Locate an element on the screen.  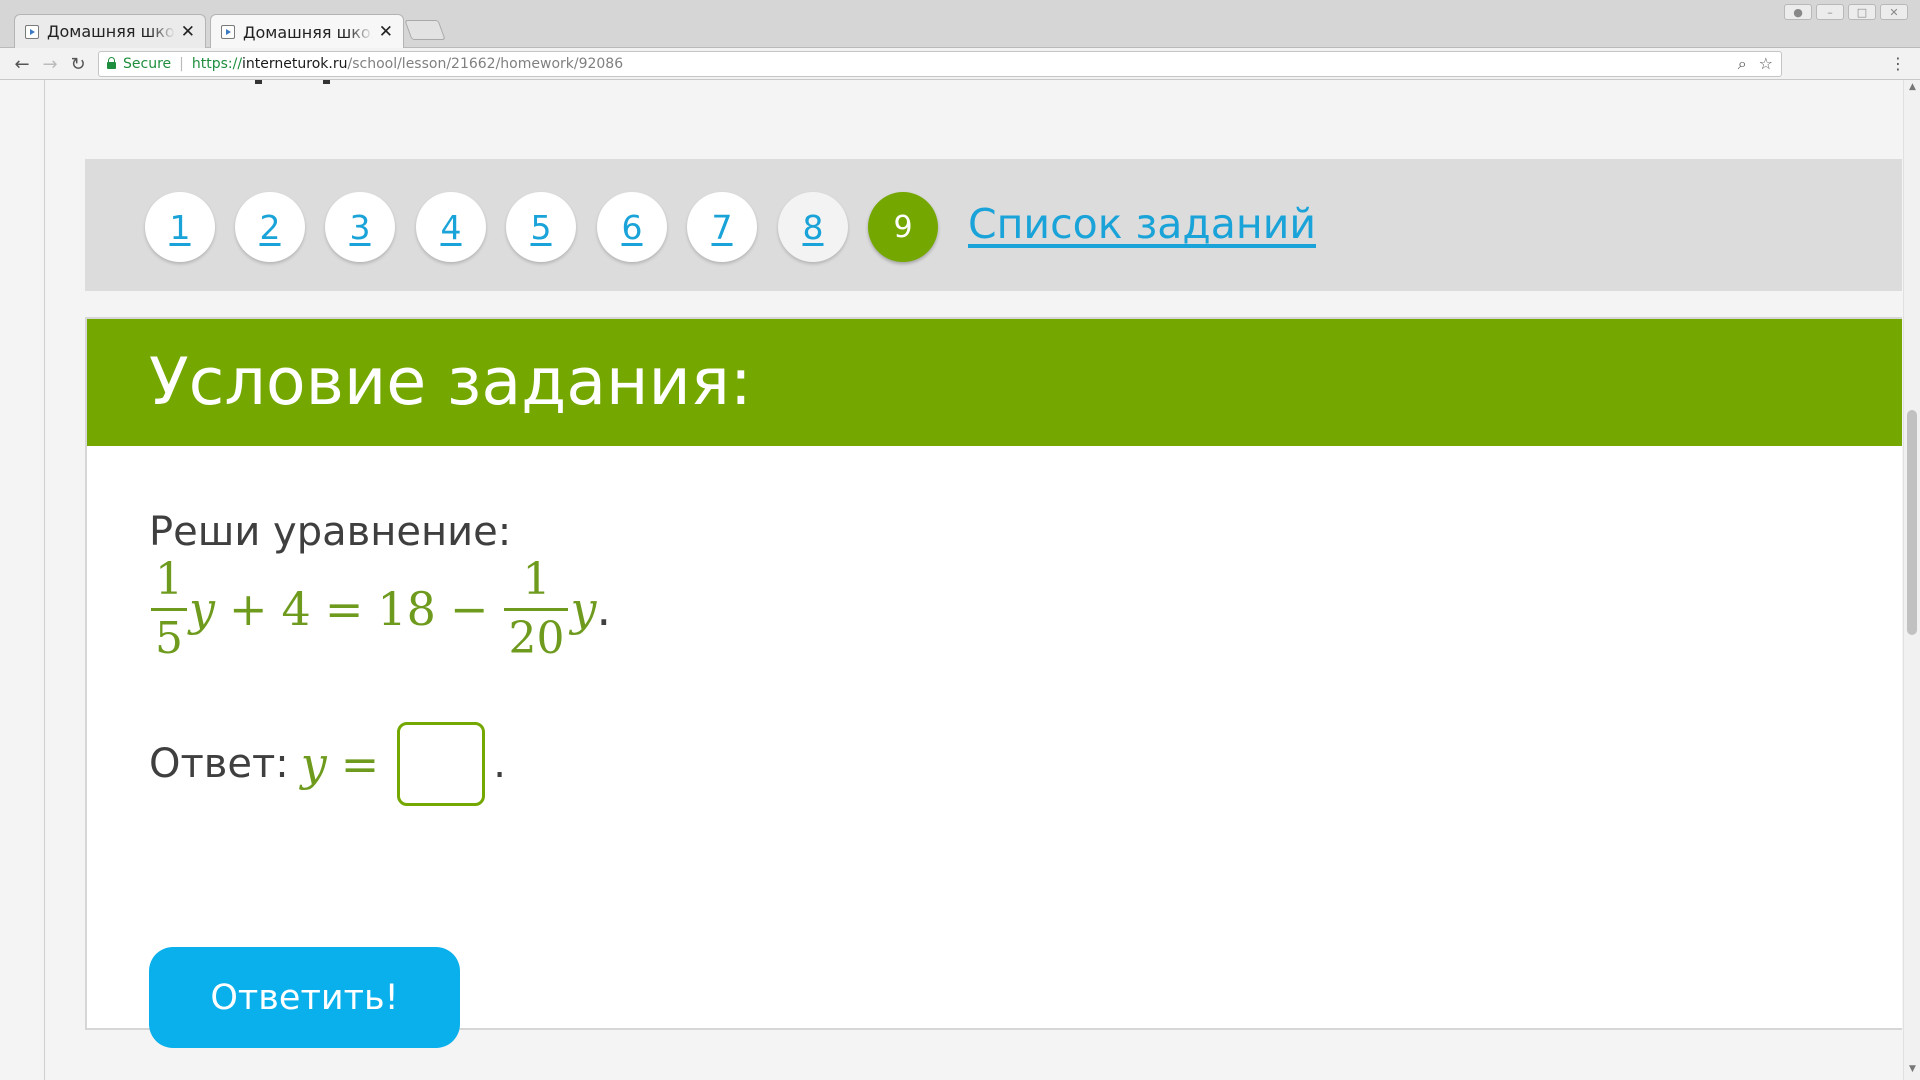
answer-row: Ответ: y = . is located at coordinates (327, 764).